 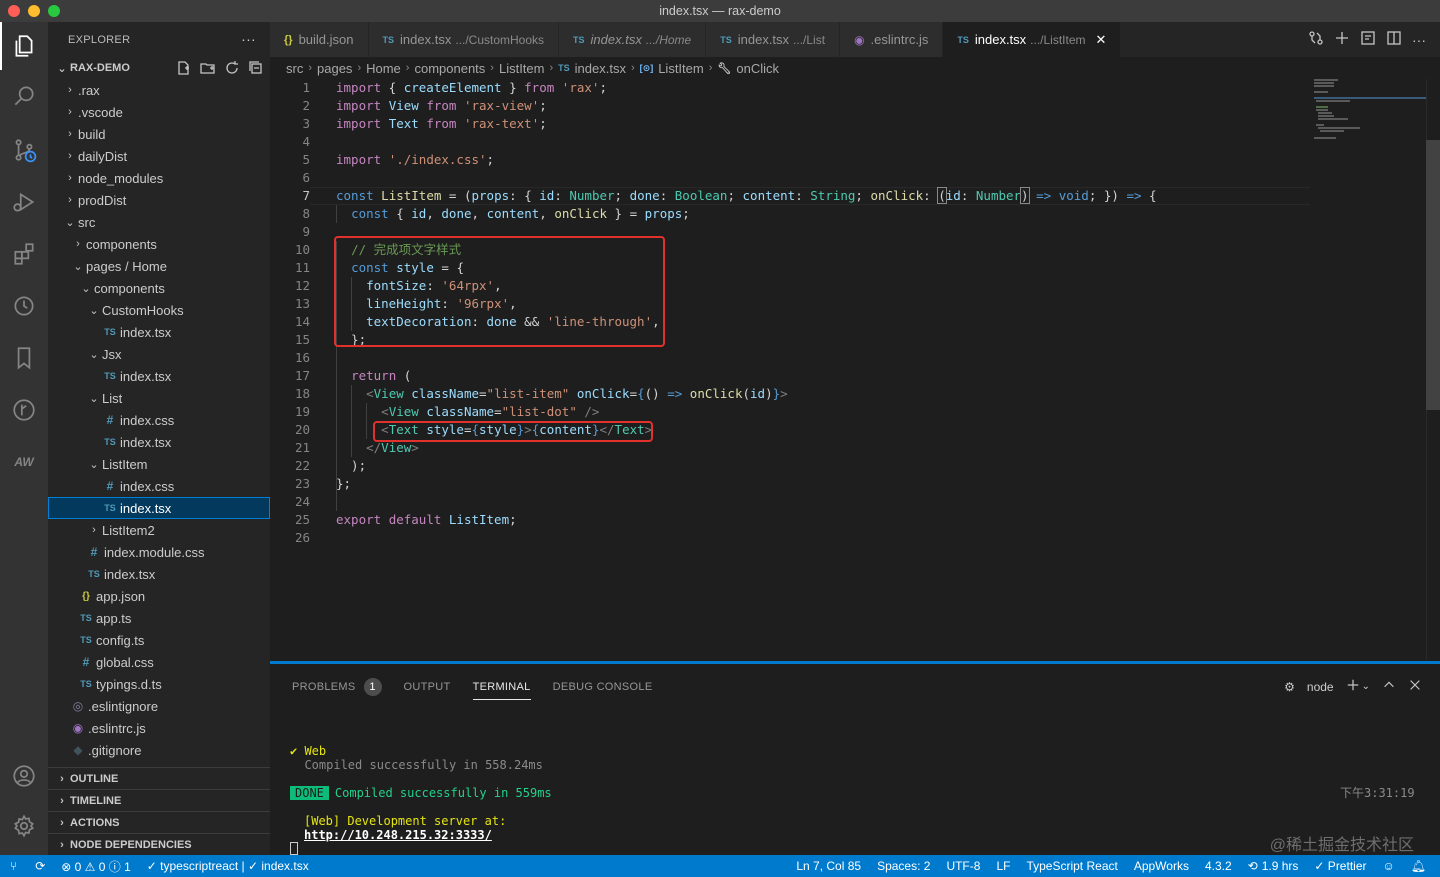 What do you see at coordinates (1433, 275) in the screenshot?
I see `editor-scrollbar-thumb` at bounding box center [1433, 275].